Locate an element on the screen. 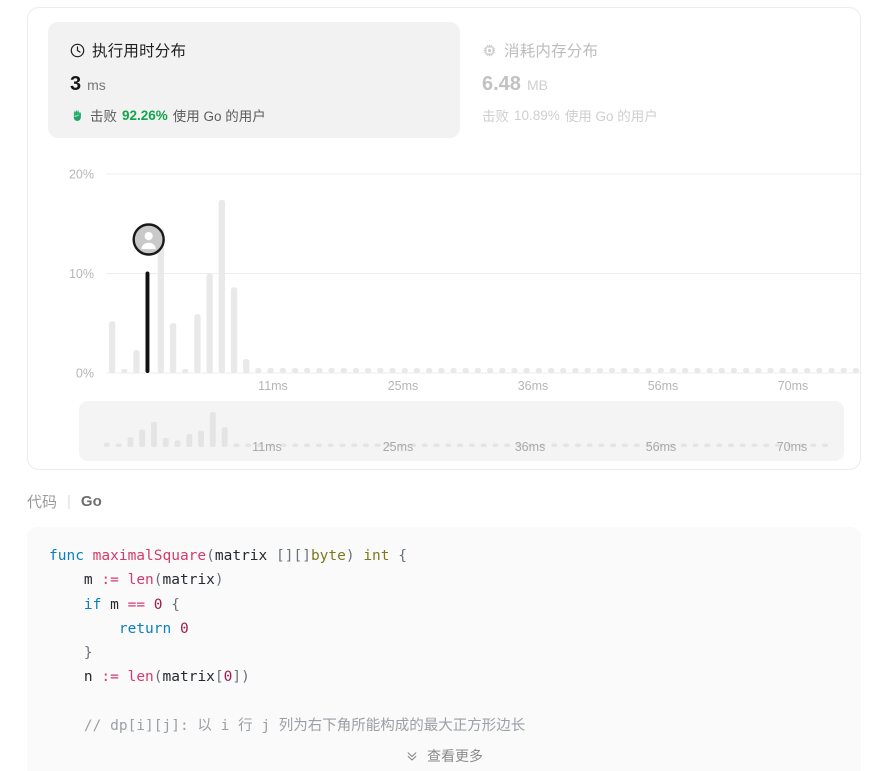 This screenshot has height=771, width=895. memory-distribution-panel: 消耗内存分布 6.48 MB 击败 10.89% 使用 Go 的用户 is located at coordinates (655, 80).